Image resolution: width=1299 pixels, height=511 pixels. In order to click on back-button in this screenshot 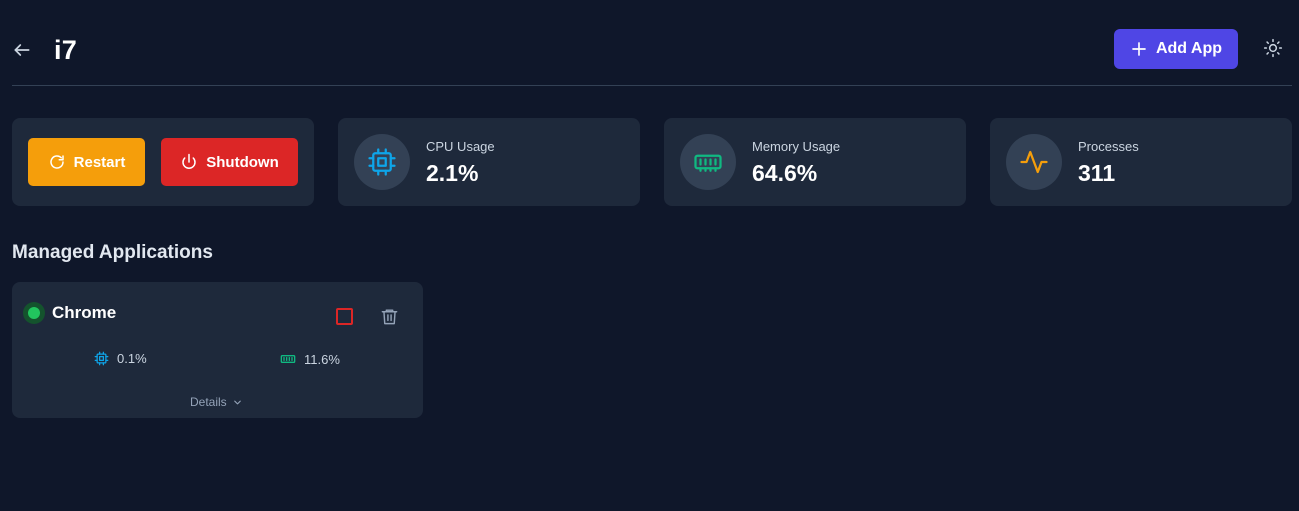, I will do `click(22, 50)`.